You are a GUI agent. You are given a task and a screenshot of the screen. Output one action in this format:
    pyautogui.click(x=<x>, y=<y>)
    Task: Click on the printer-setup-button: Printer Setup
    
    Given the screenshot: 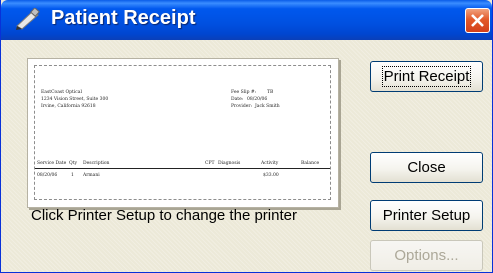 What is the action you would take?
    pyautogui.click(x=426, y=215)
    